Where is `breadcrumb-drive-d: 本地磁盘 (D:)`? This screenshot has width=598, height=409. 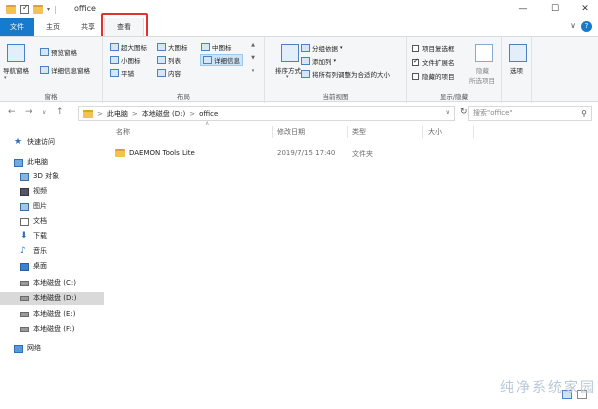
breadcrumb-drive-d: 本地磁盘 (D:) is located at coordinates (163, 114).